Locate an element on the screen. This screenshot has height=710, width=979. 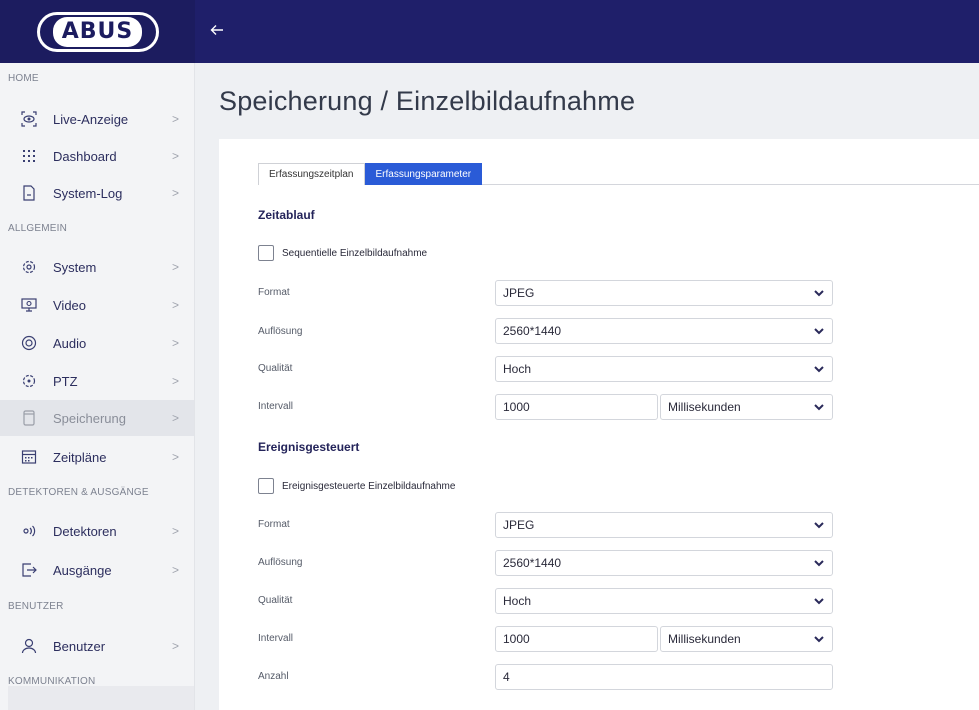
logo-text: ABUS is located at coordinates (97, 31).